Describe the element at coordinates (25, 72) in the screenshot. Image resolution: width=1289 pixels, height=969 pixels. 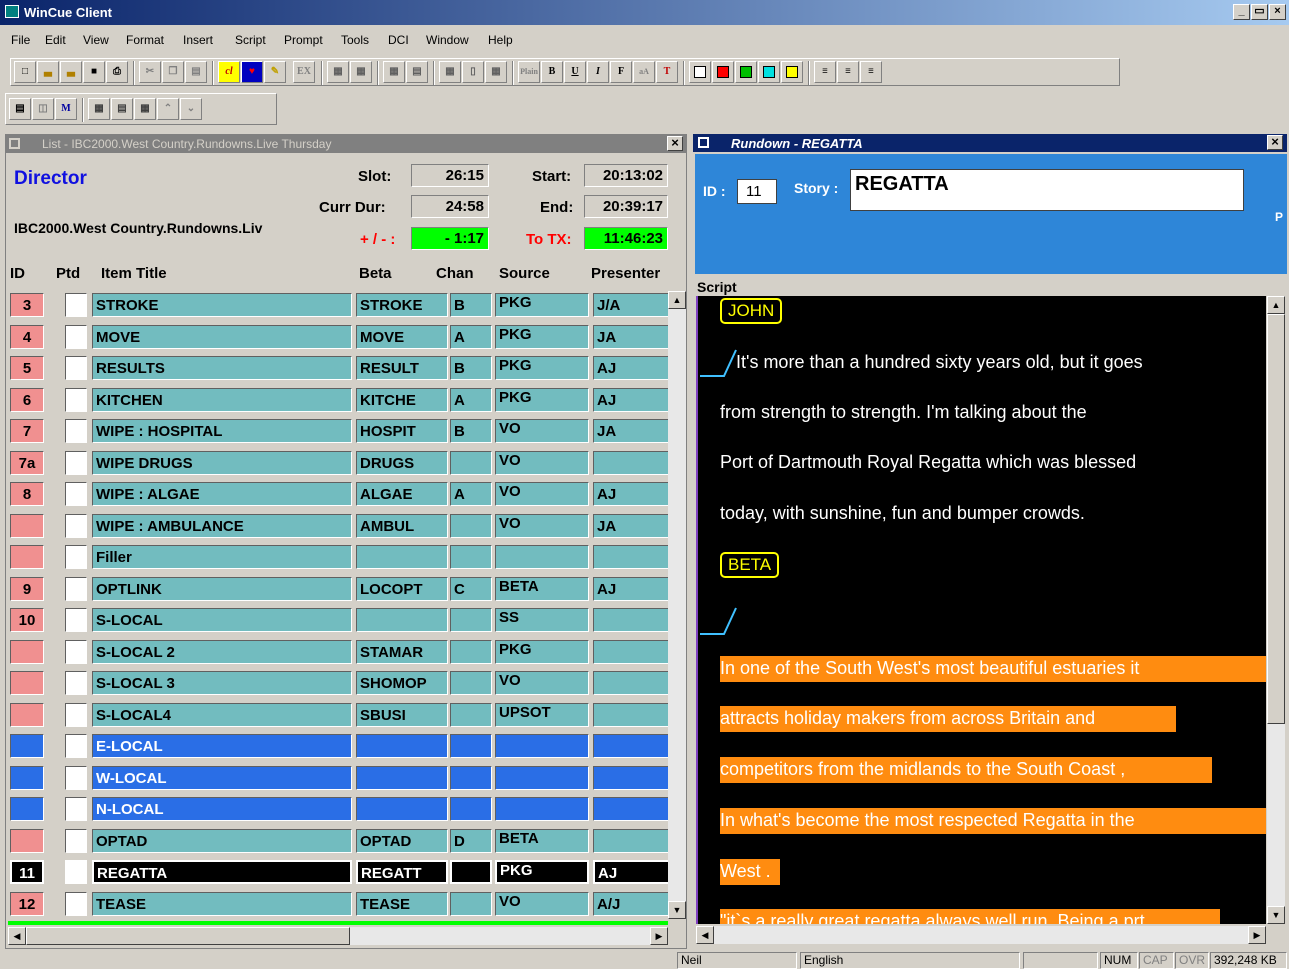
I see `new-icon: □` at that location.